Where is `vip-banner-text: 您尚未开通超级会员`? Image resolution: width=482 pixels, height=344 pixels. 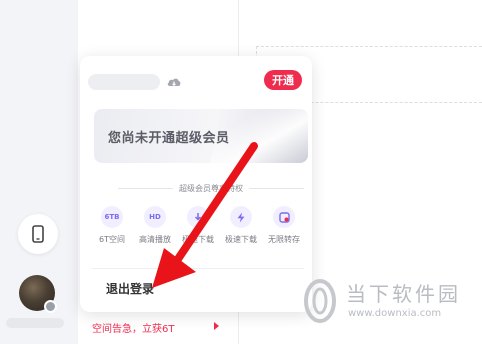 vip-banner-text: 您尚未开通超级会员 is located at coordinates (169, 138).